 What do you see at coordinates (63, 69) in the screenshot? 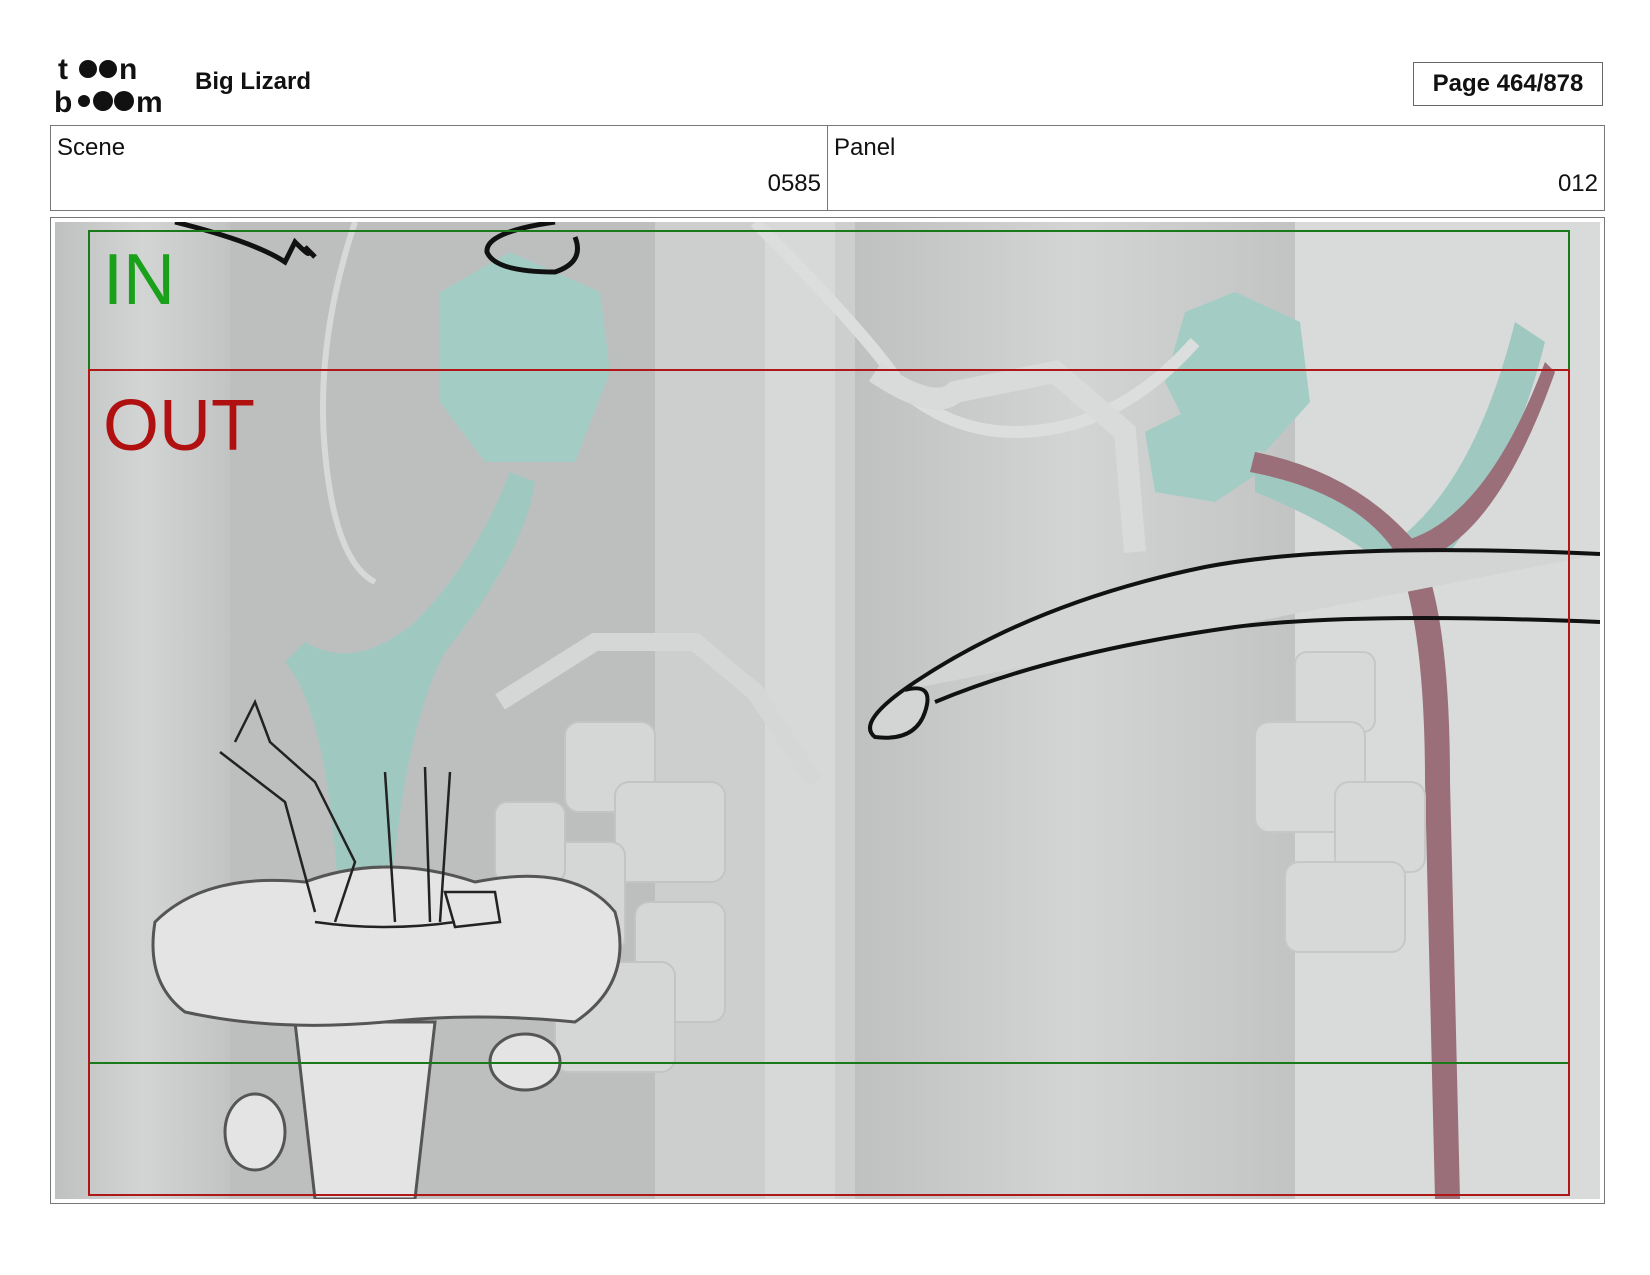
I see `svg-text: t` at bounding box center [63, 69].